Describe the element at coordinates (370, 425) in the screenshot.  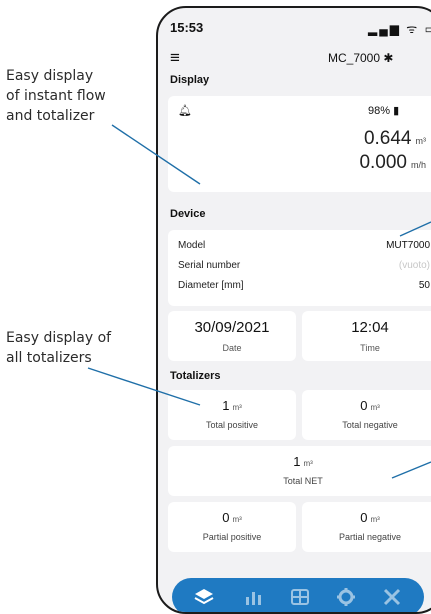
I see `total-negative-label: Total negative` at that location.